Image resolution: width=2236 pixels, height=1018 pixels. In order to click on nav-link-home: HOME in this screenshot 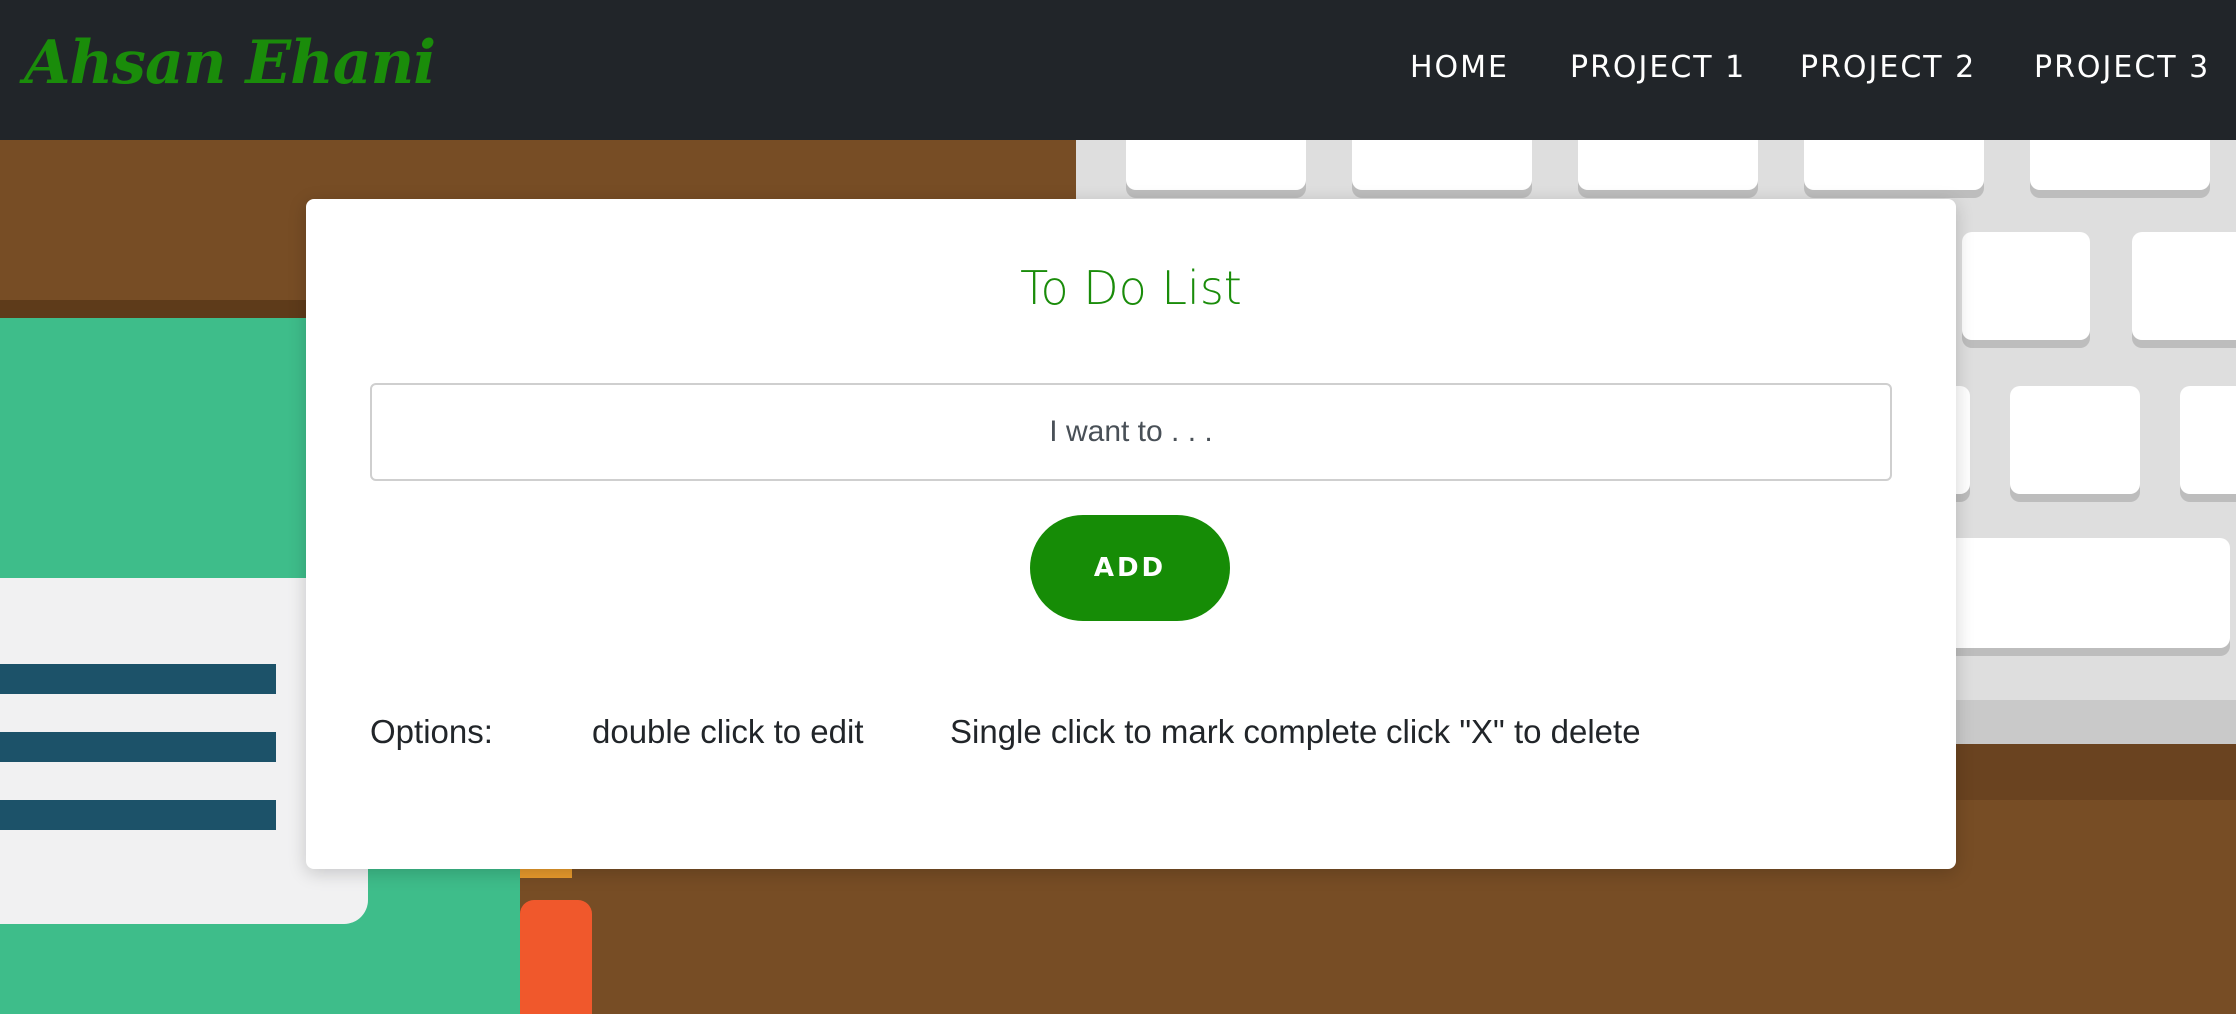, I will do `click(1459, 67)`.